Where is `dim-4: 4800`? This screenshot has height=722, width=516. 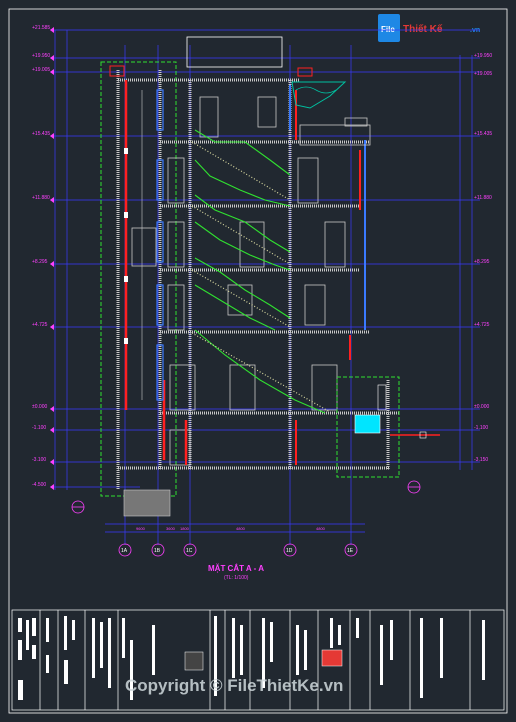
dim-4: 4800 is located at coordinates (321, 528).